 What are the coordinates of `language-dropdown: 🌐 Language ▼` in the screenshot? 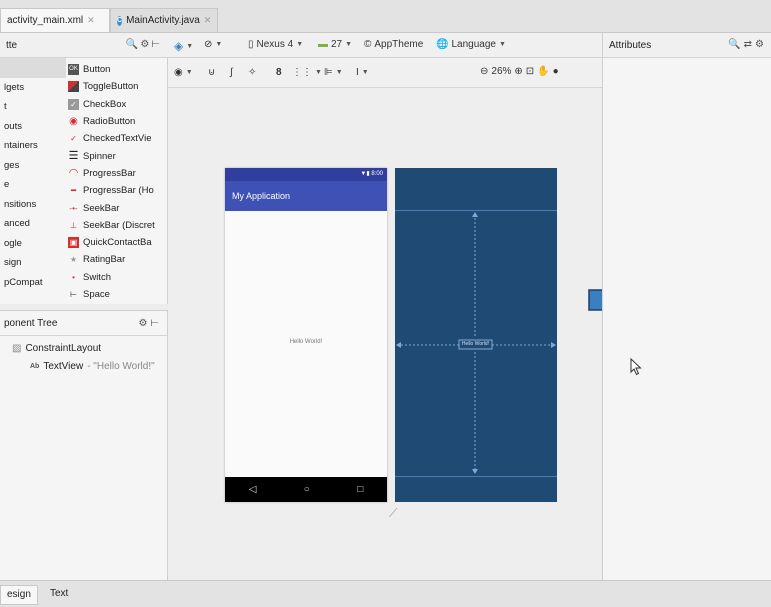 It's located at (471, 44).